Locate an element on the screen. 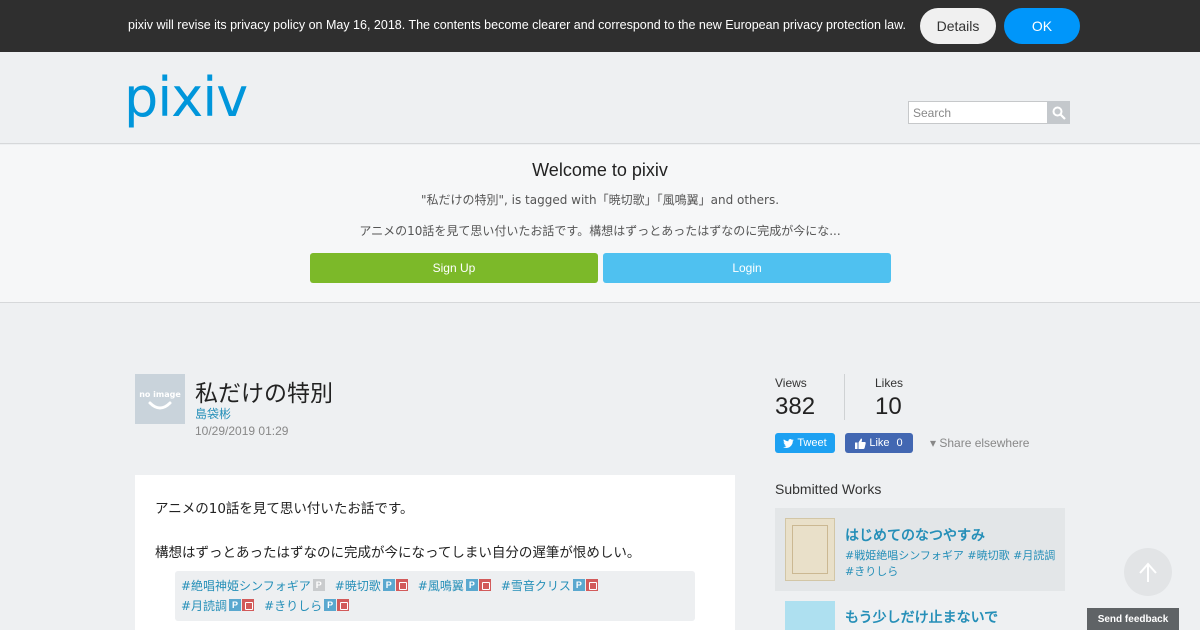  avatar: no image is located at coordinates (160, 399).